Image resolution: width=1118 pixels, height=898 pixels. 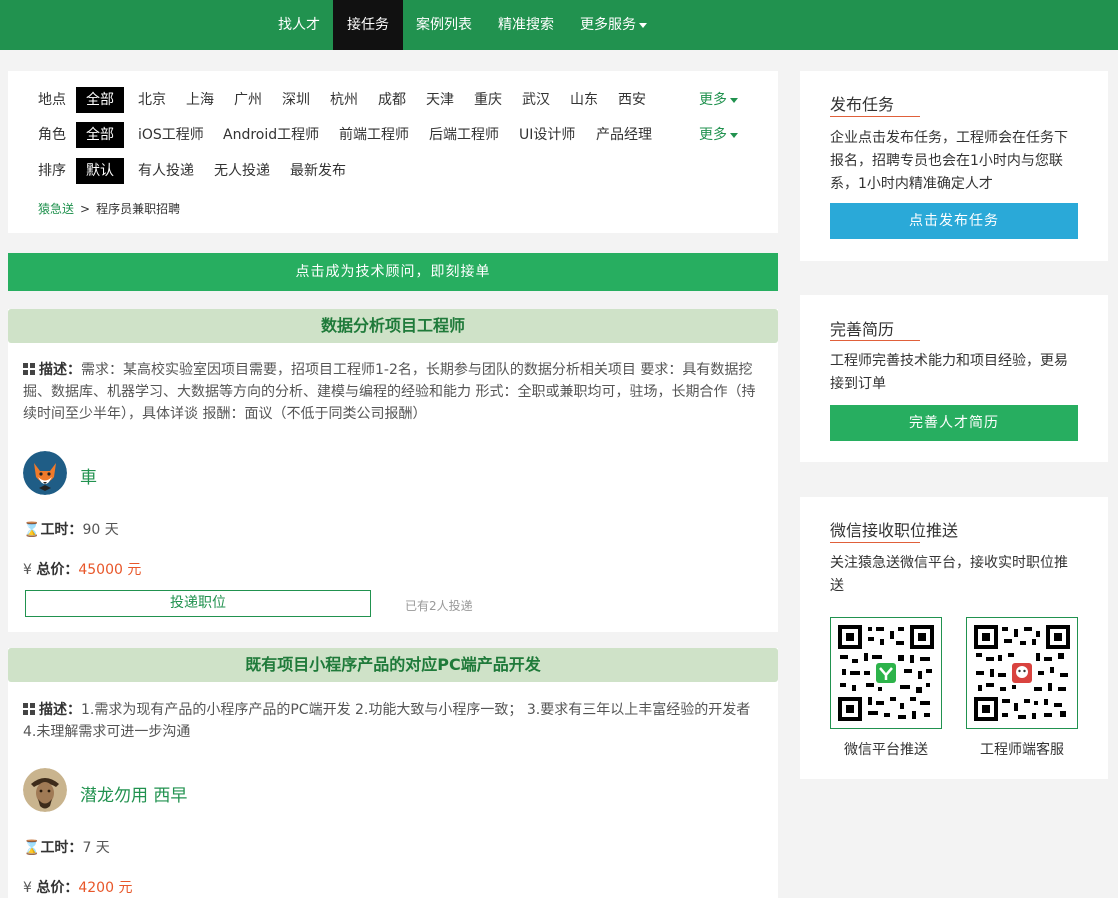 What do you see at coordinates (439, 606) in the screenshot?
I see `applied-count: 已有2人投递` at bounding box center [439, 606].